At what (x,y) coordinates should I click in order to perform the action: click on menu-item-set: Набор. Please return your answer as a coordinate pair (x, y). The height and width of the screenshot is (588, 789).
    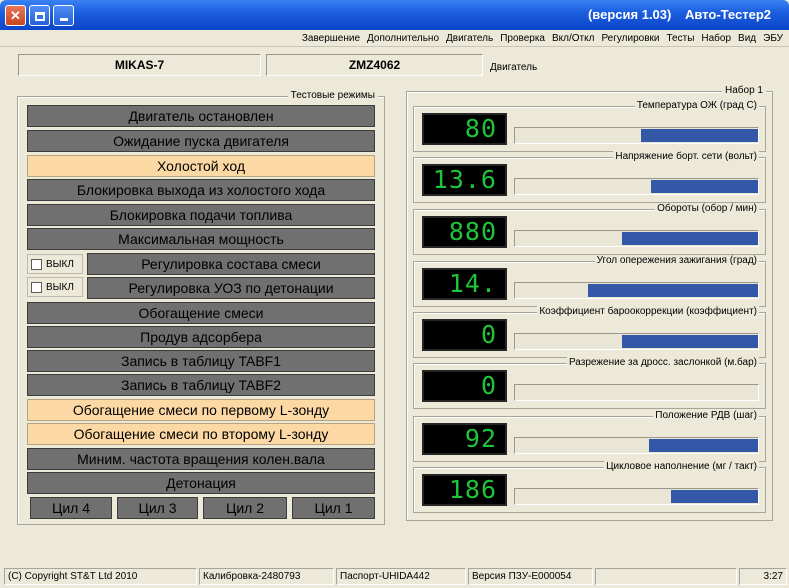
    Looking at the image, I should click on (716, 38).